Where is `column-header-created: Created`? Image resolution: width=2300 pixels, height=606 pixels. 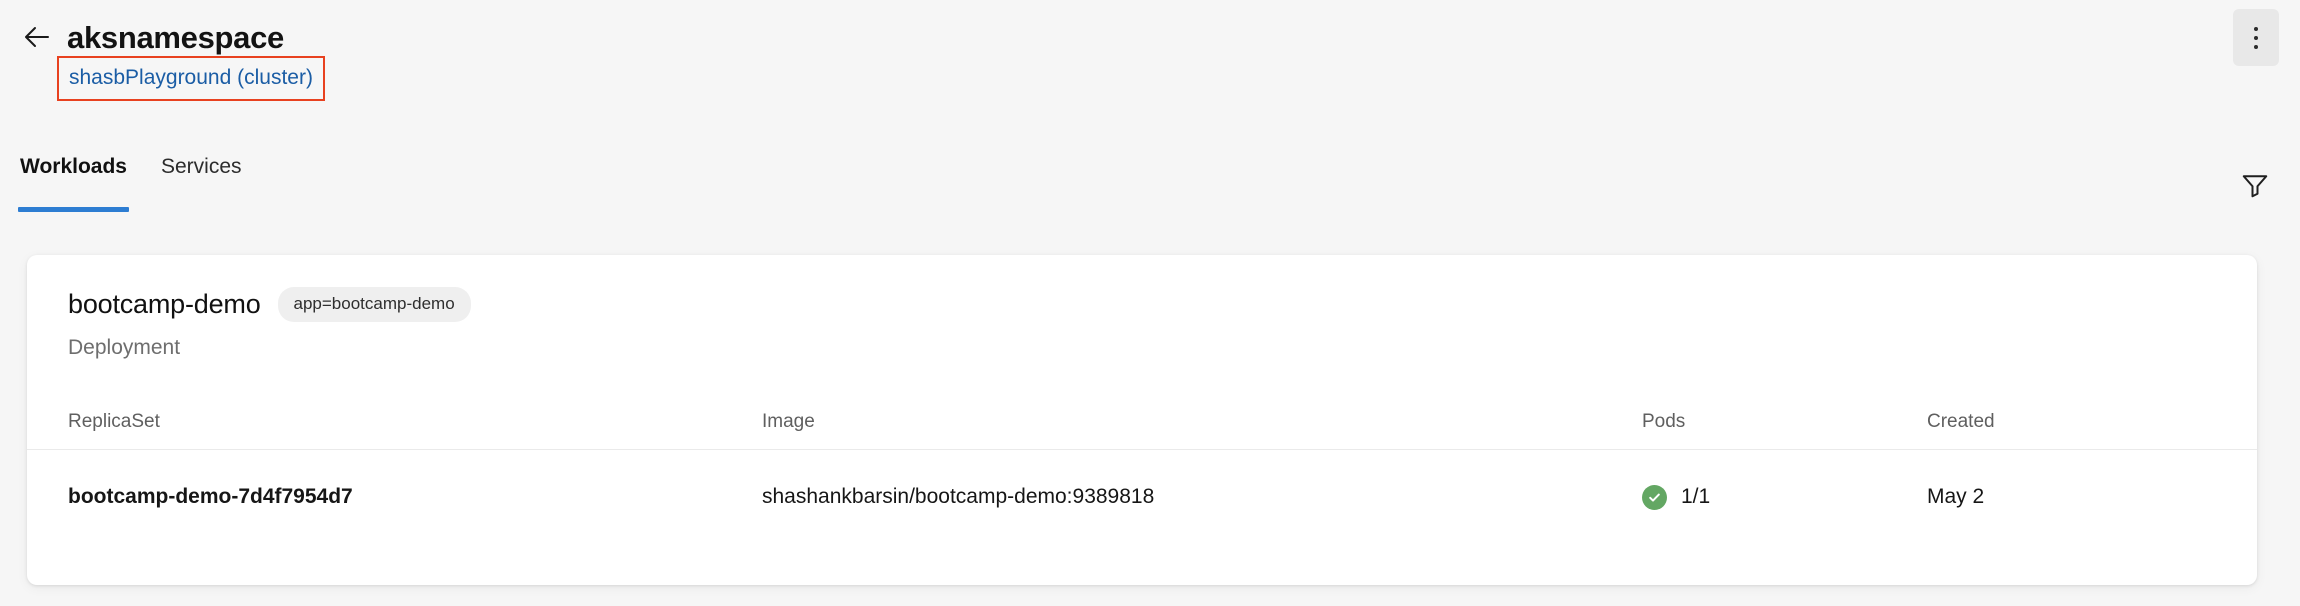 column-header-created: Created is located at coordinates (1961, 421).